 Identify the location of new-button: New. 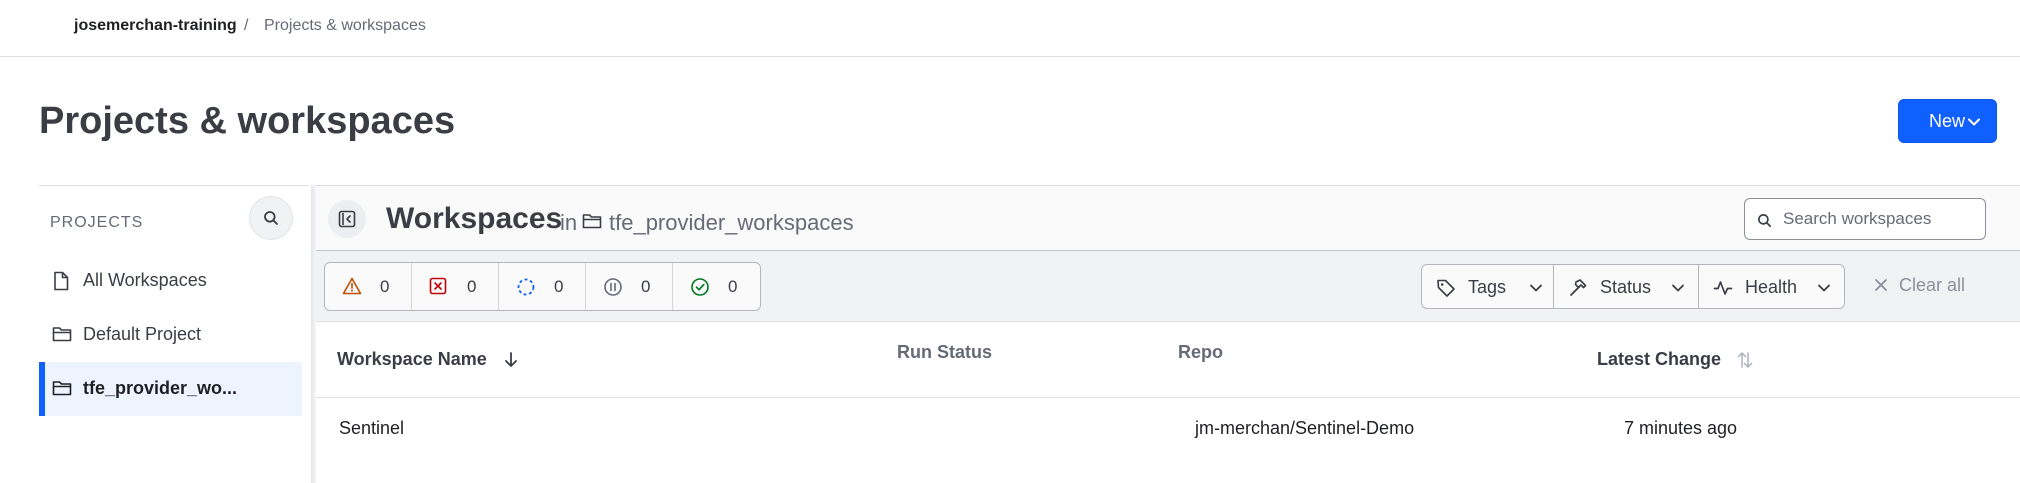
(1947, 121).